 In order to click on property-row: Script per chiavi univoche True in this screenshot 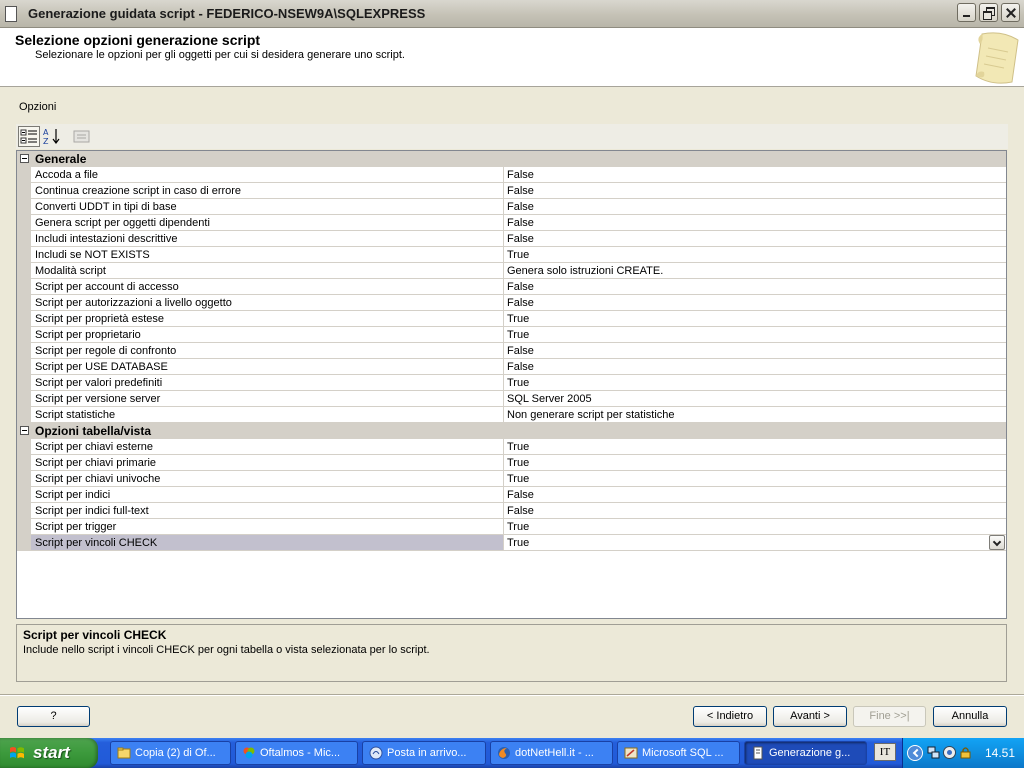, I will do `click(511, 479)`.